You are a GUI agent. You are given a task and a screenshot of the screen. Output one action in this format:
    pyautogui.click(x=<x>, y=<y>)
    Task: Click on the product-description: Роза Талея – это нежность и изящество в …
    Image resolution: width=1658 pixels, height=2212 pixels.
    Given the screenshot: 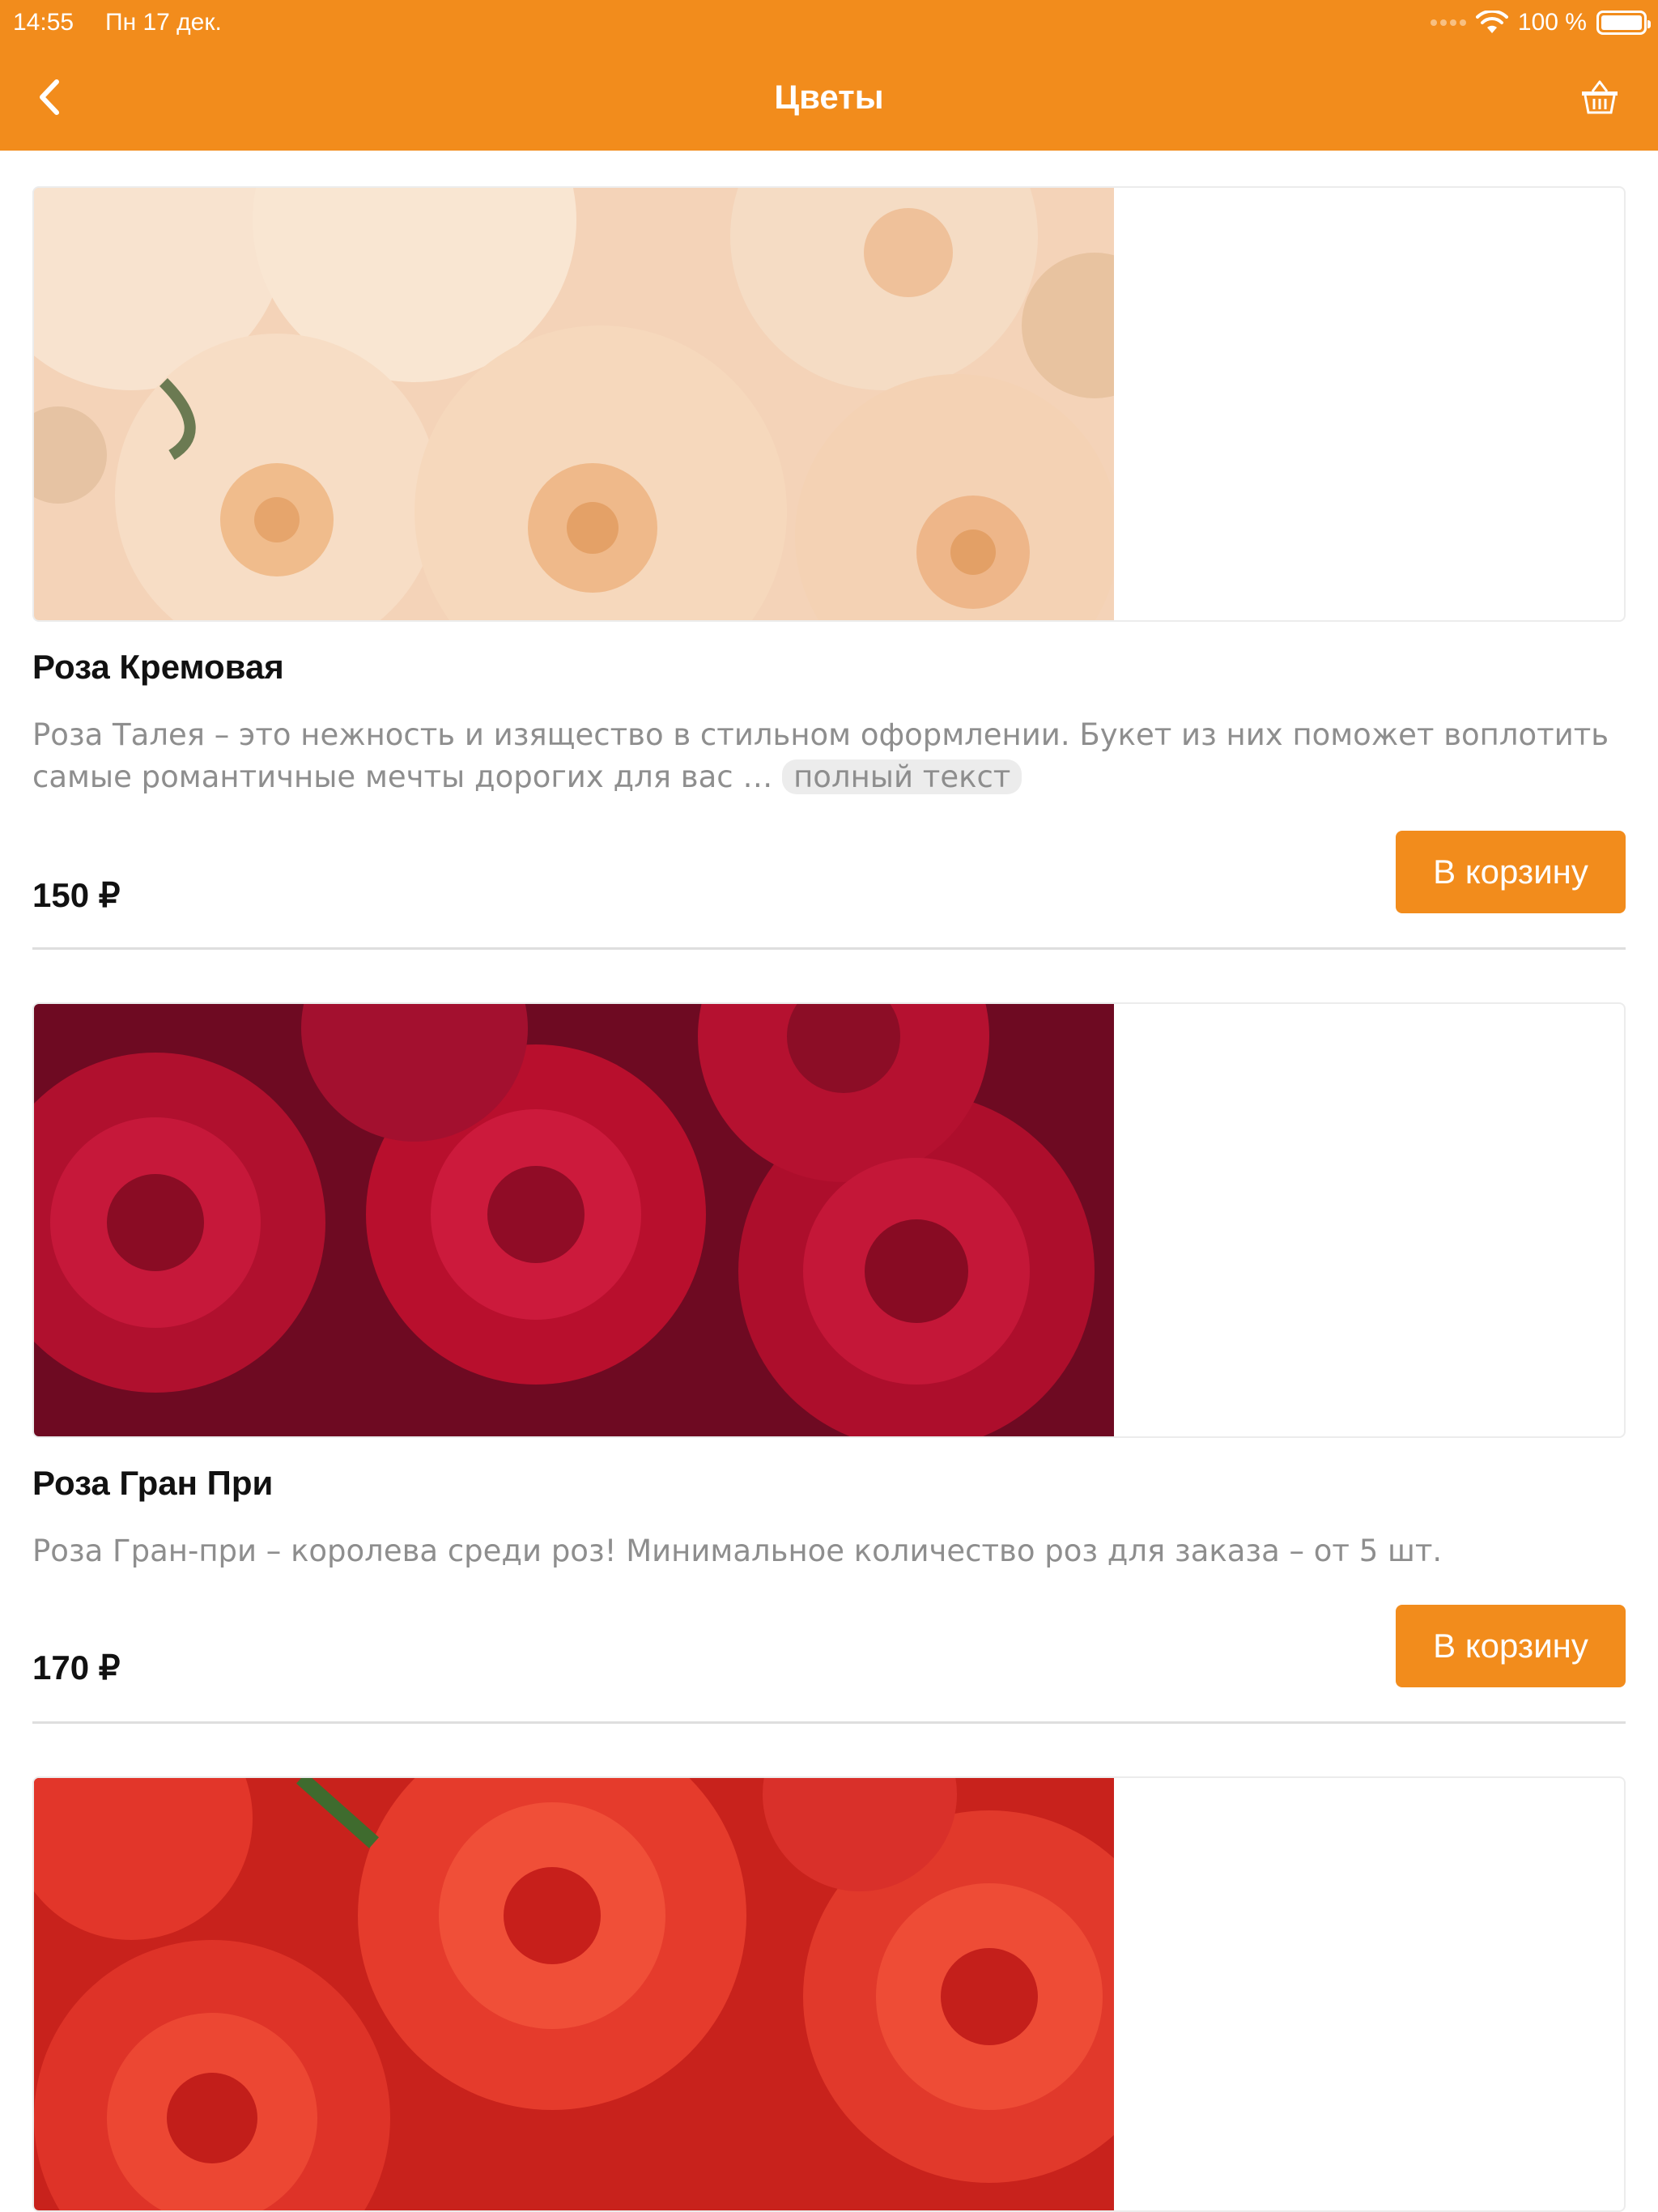 What is the action you would take?
    pyautogui.click(x=829, y=756)
    